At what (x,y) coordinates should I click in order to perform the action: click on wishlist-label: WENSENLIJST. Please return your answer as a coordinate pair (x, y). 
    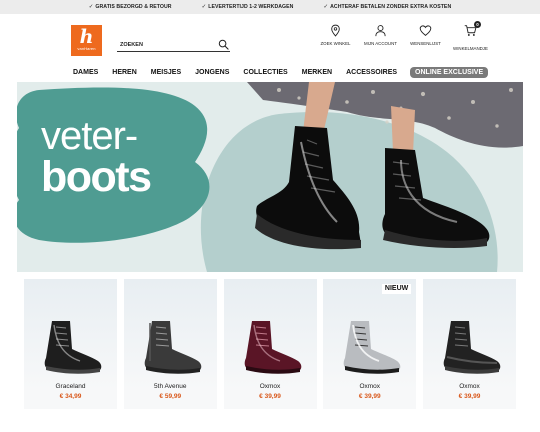
    Looking at the image, I should click on (425, 43).